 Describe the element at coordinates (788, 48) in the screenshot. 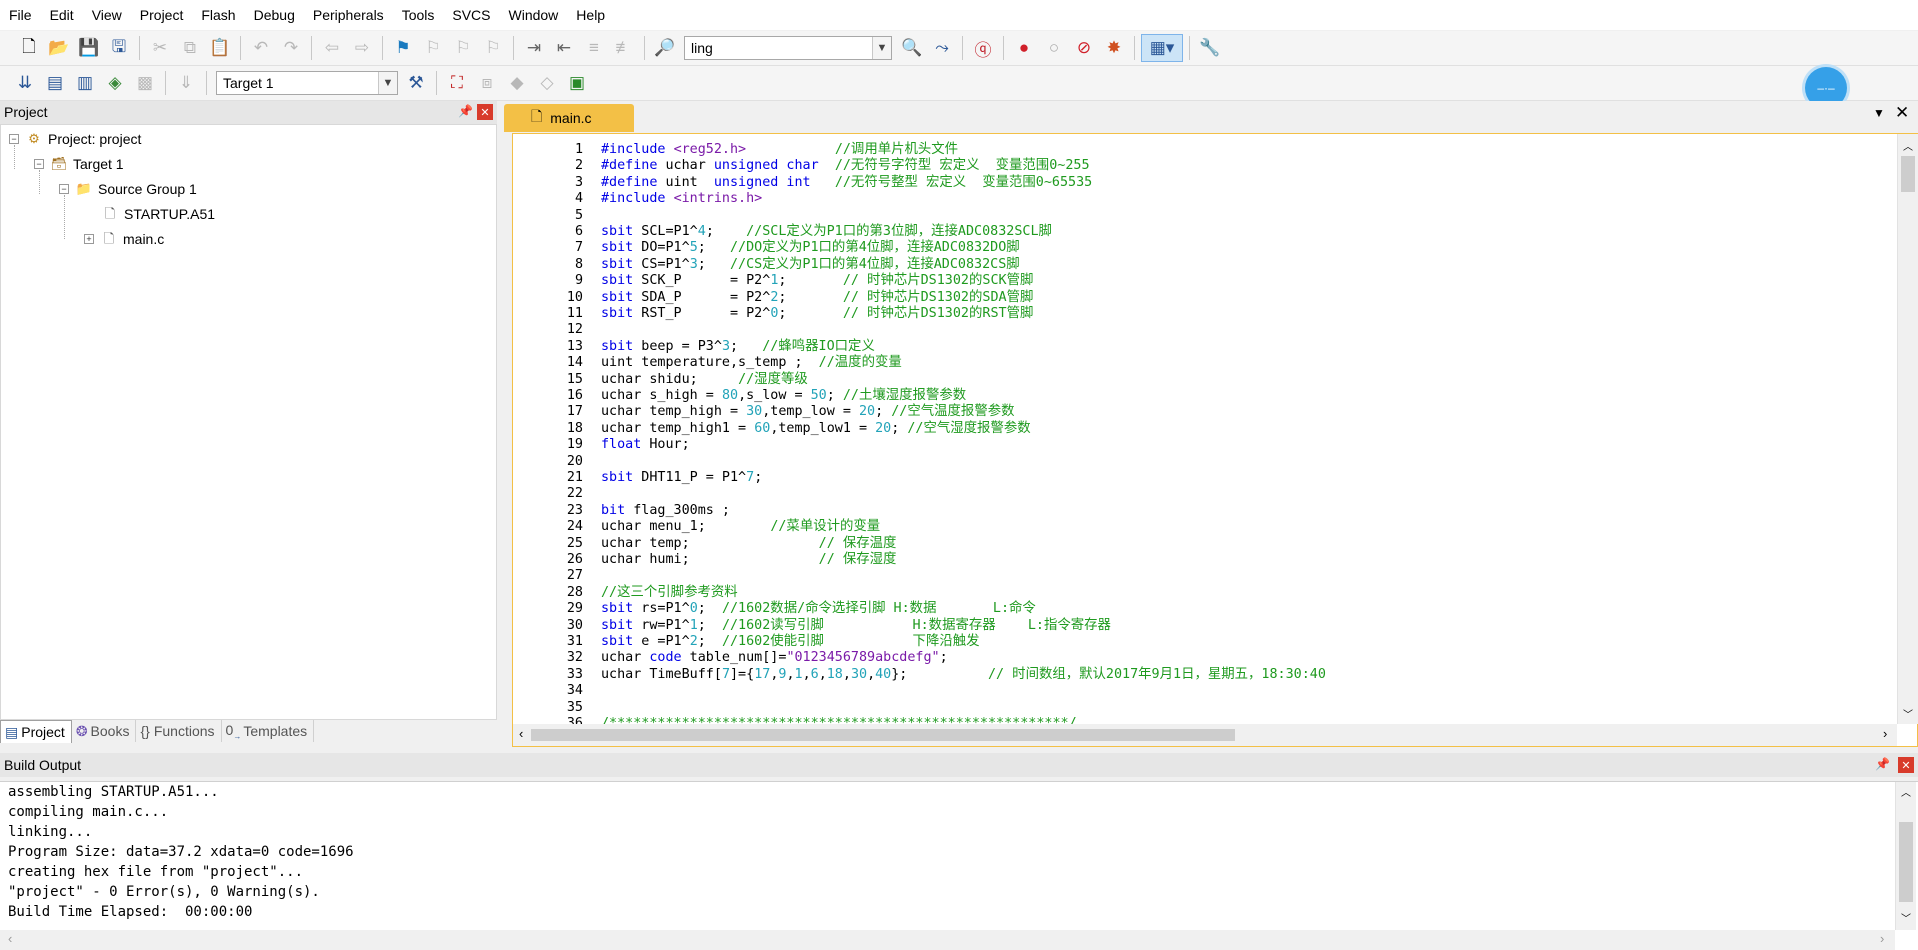

I see `find-combo: ling ▼` at that location.